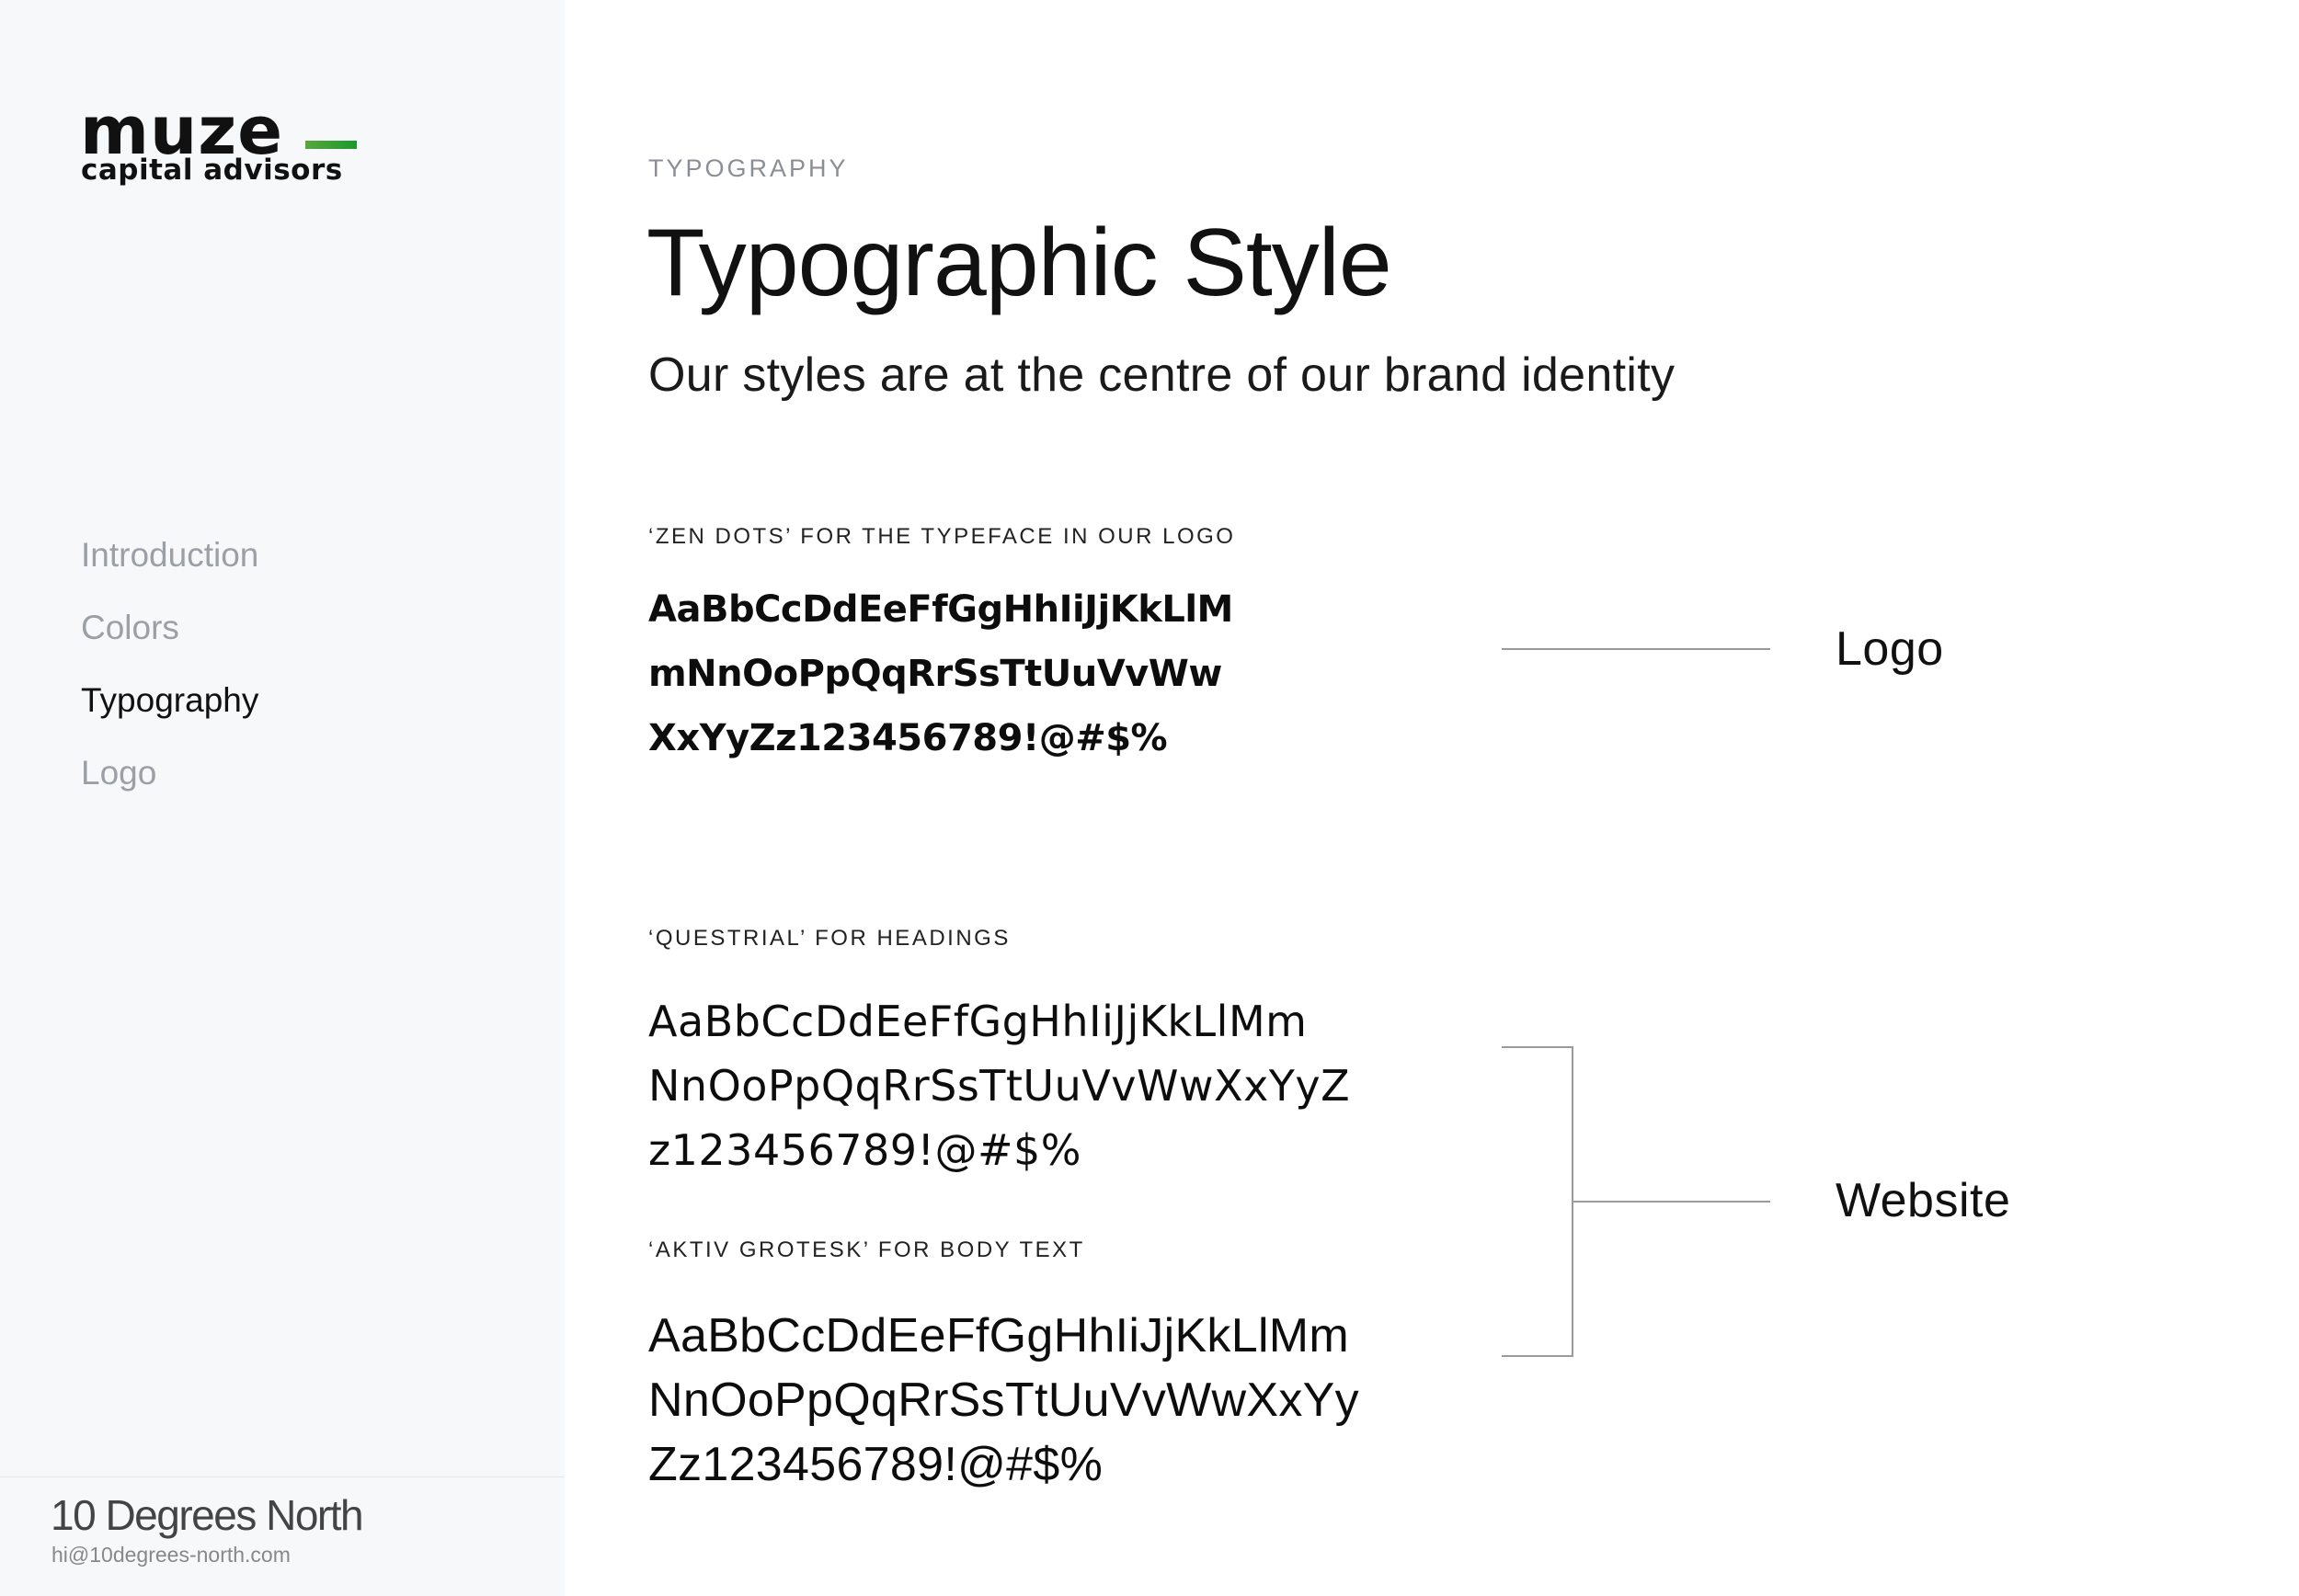  Describe the element at coordinates (170, 555) in the screenshot. I see `nav-item-introduction: Introduction` at that location.